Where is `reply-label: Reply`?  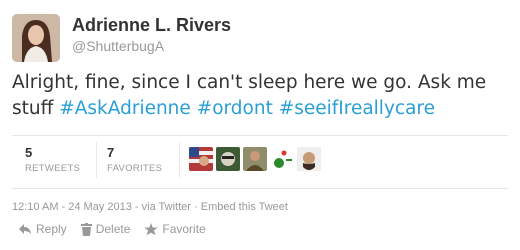
reply-label: Reply is located at coordinates (51, 229).